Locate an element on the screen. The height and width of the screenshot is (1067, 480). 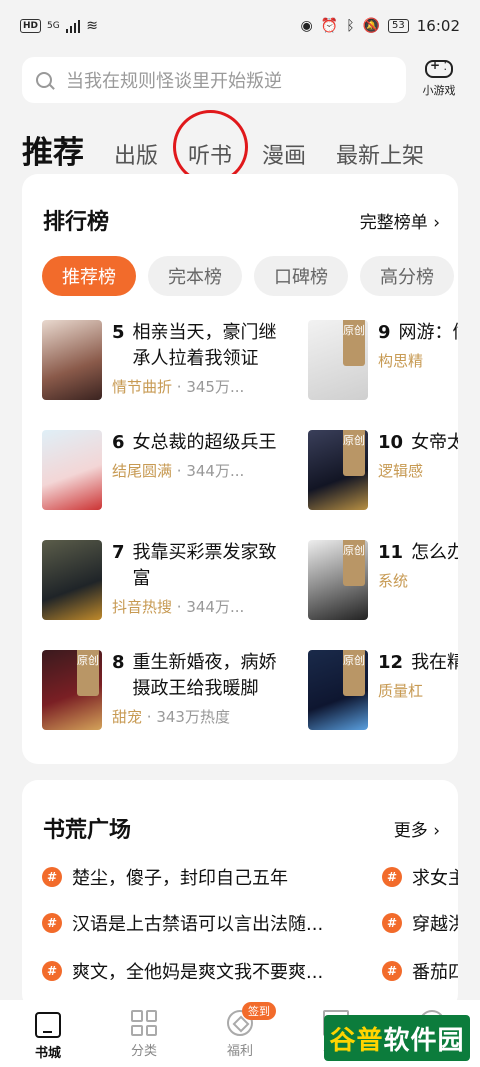
mini-game-label: 小游戏 is located at coordinates (439, 90).